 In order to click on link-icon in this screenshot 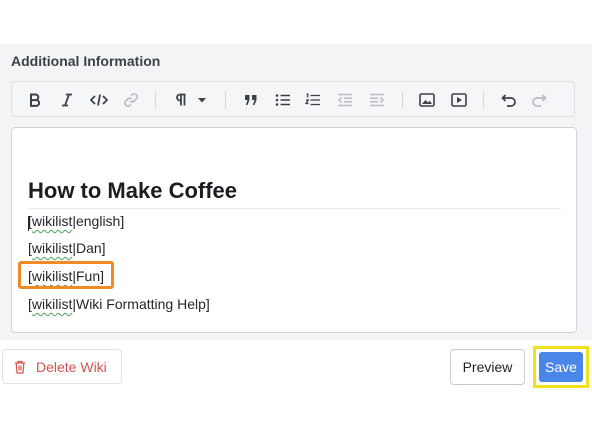, I will do `click(131, 100)`.